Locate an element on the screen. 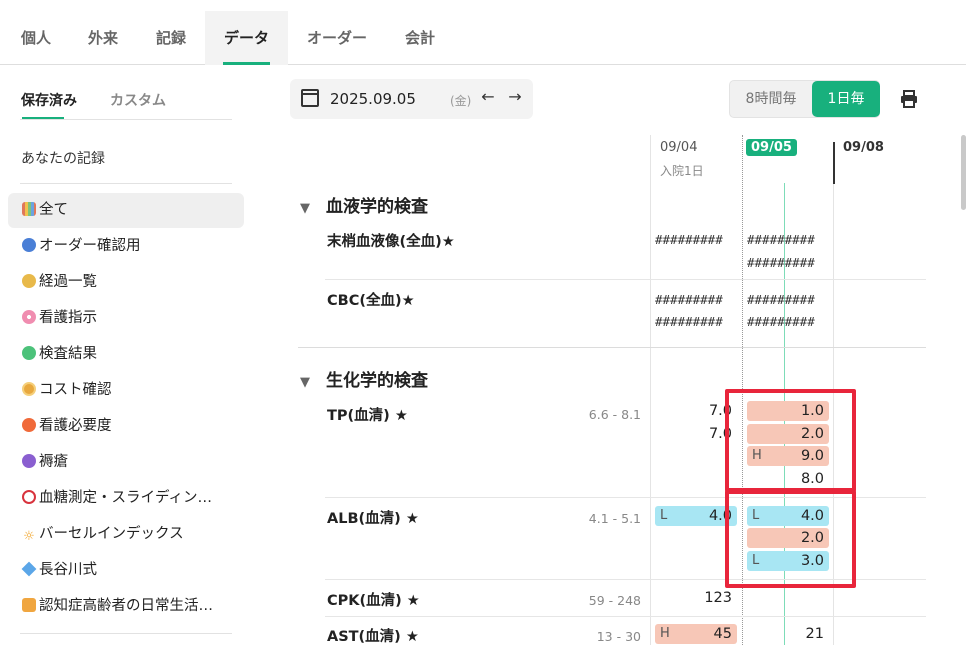 The image size is (966, 645). date-picker: 2025.09.05 (金) ← → is located at coordinates (411, 99).